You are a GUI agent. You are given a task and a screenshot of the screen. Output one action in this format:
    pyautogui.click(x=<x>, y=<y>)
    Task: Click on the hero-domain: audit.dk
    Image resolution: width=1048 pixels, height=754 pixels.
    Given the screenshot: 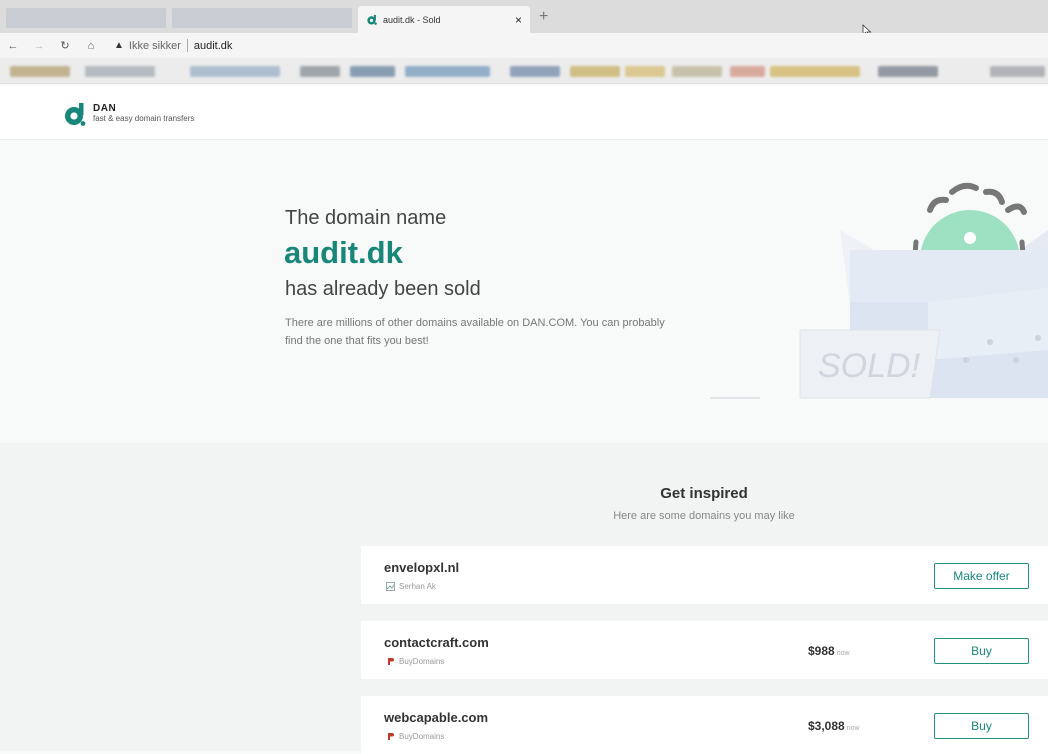 What is the action you would take?
    pyautogui.click(x=343, y=252)
    